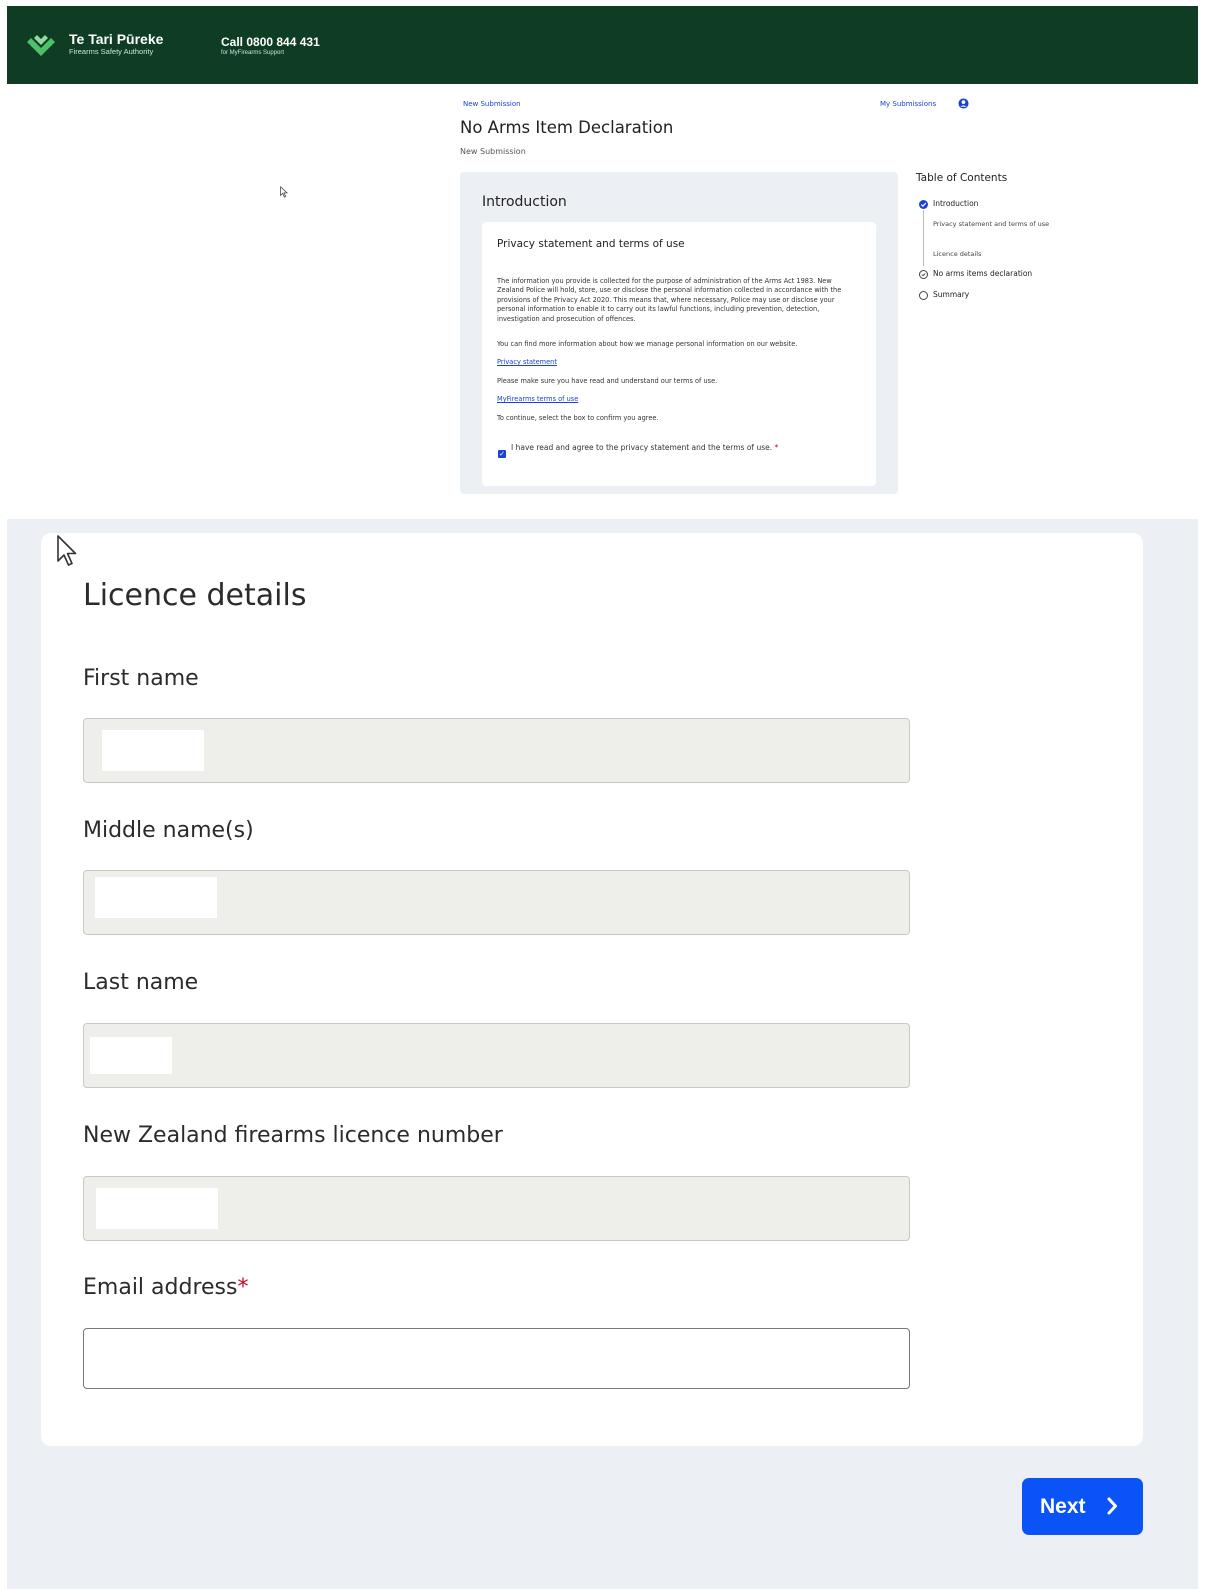 Image resolution: width=1205 pixels, height=1589 pixels. I want to click on toc-item-no-arms: No arms items declaration, so click(982, 273).